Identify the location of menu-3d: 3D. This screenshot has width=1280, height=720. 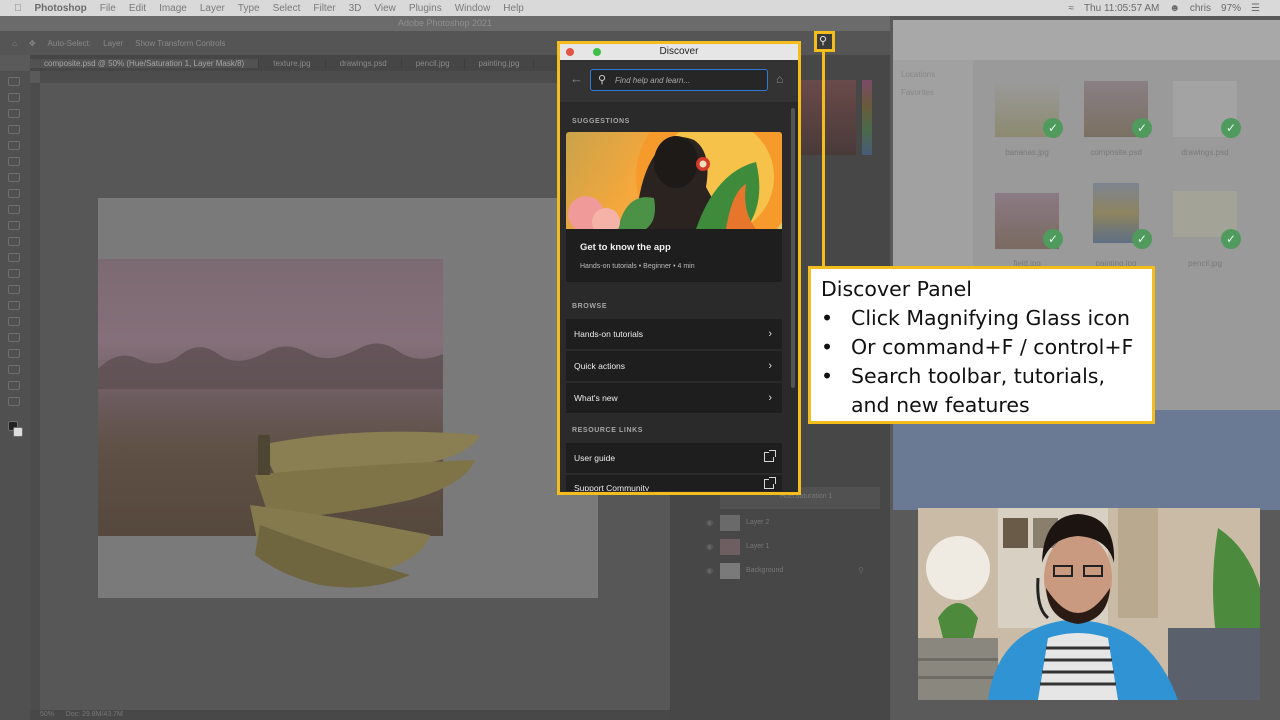
(355, 8).